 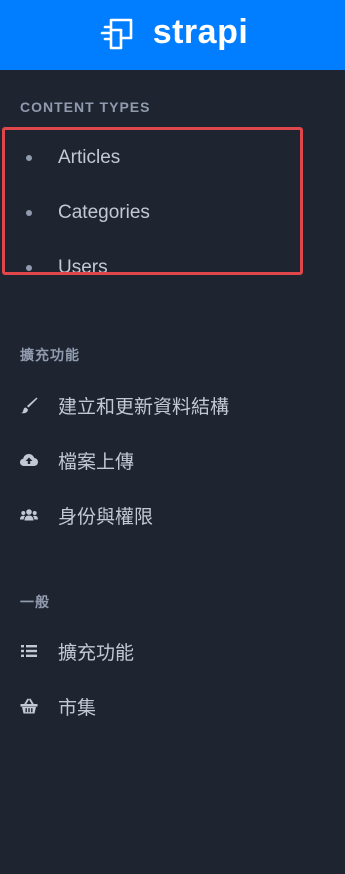 I want to click on section-title-plugins: 擴充功能, so click(x=50, y=355).